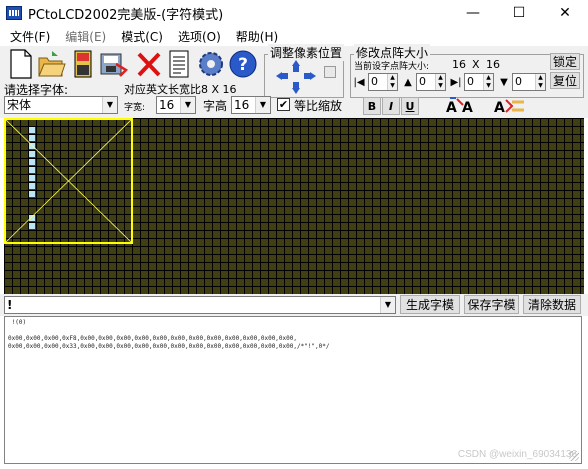  I want to click on spin-bottom: 0 ▲ ▼, so click(529, 82).